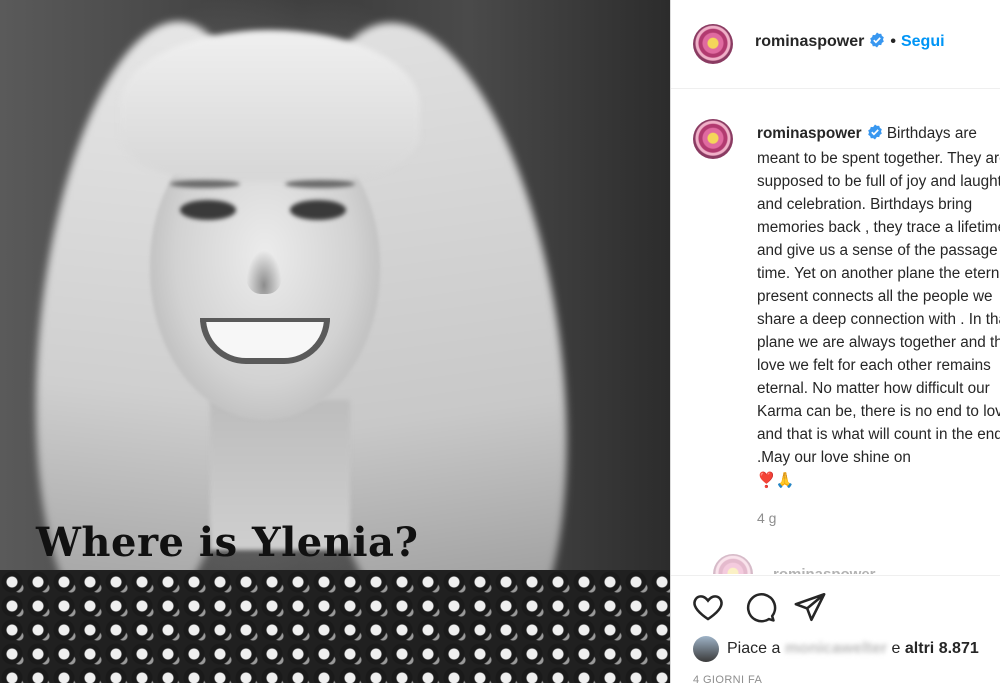  I want to click on comment-username: rominaspower, so click(824, 570).